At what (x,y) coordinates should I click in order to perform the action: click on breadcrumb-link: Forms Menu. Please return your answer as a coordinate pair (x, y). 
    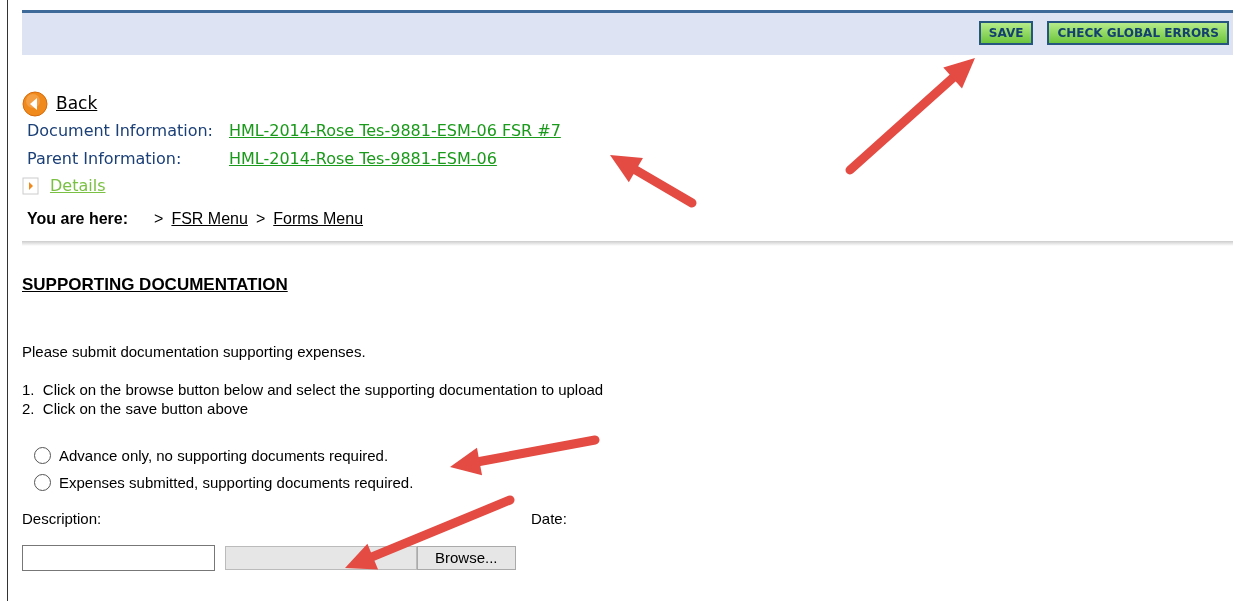
    Looking at the image, I should click on (318, 219).